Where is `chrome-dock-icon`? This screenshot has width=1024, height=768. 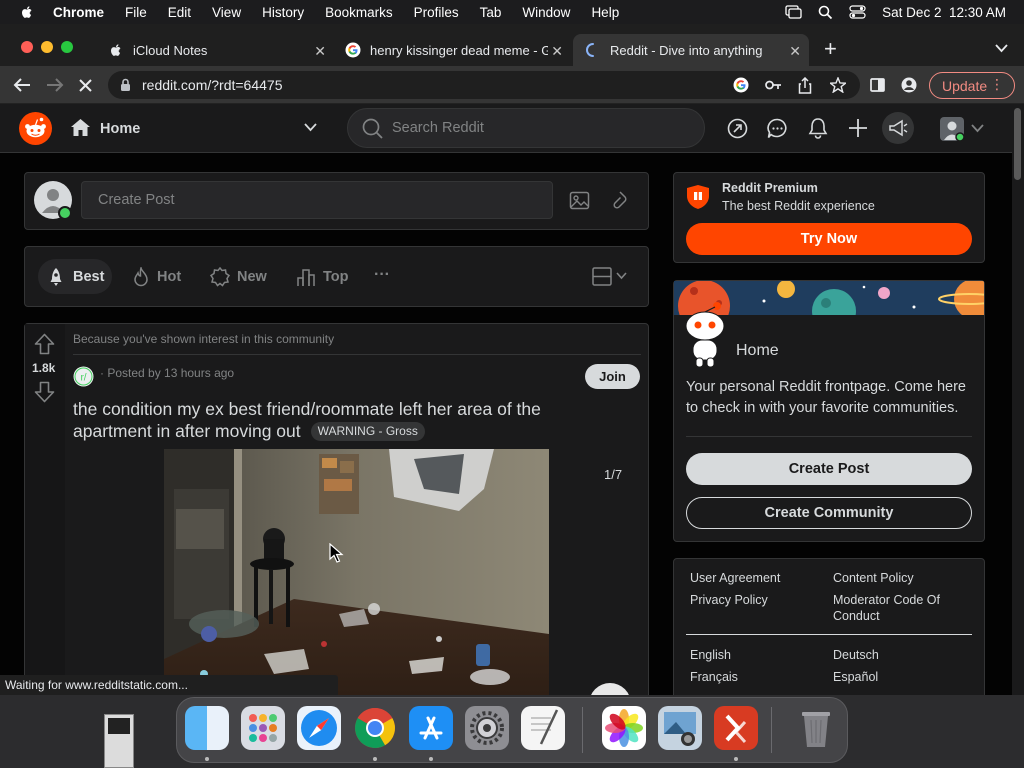
chrome-dock-icon is located at coordinates (375, 728).